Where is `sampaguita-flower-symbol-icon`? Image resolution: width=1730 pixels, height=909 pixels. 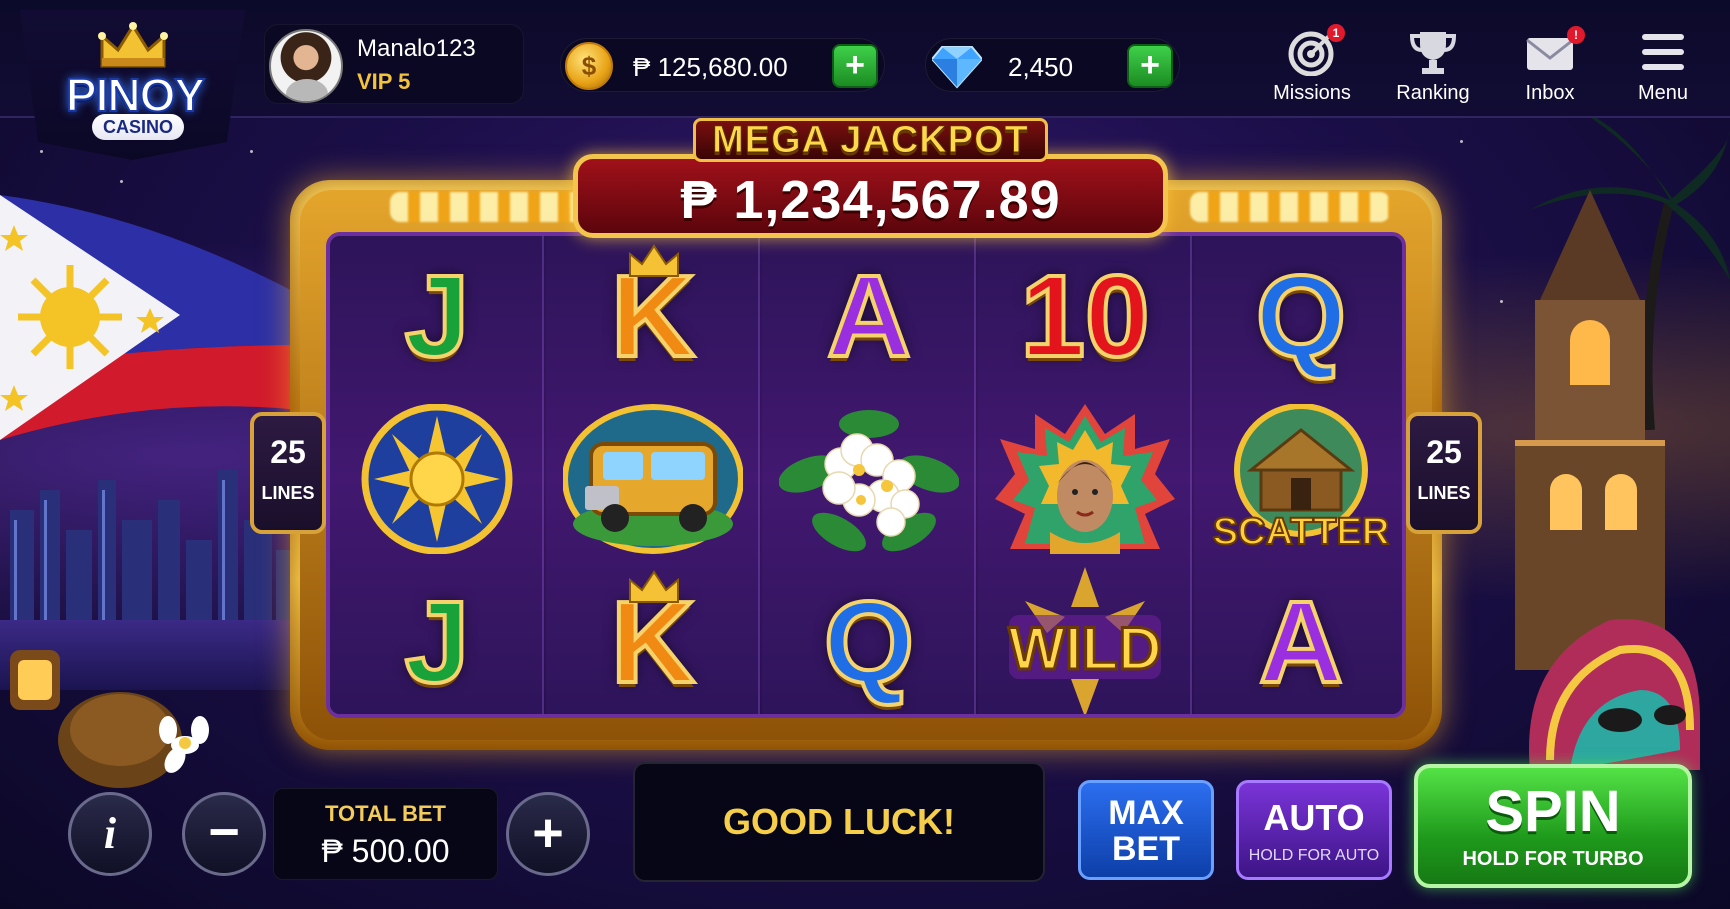 sampaguita-flower-symbol-icon is located at coordinates (869, 479).